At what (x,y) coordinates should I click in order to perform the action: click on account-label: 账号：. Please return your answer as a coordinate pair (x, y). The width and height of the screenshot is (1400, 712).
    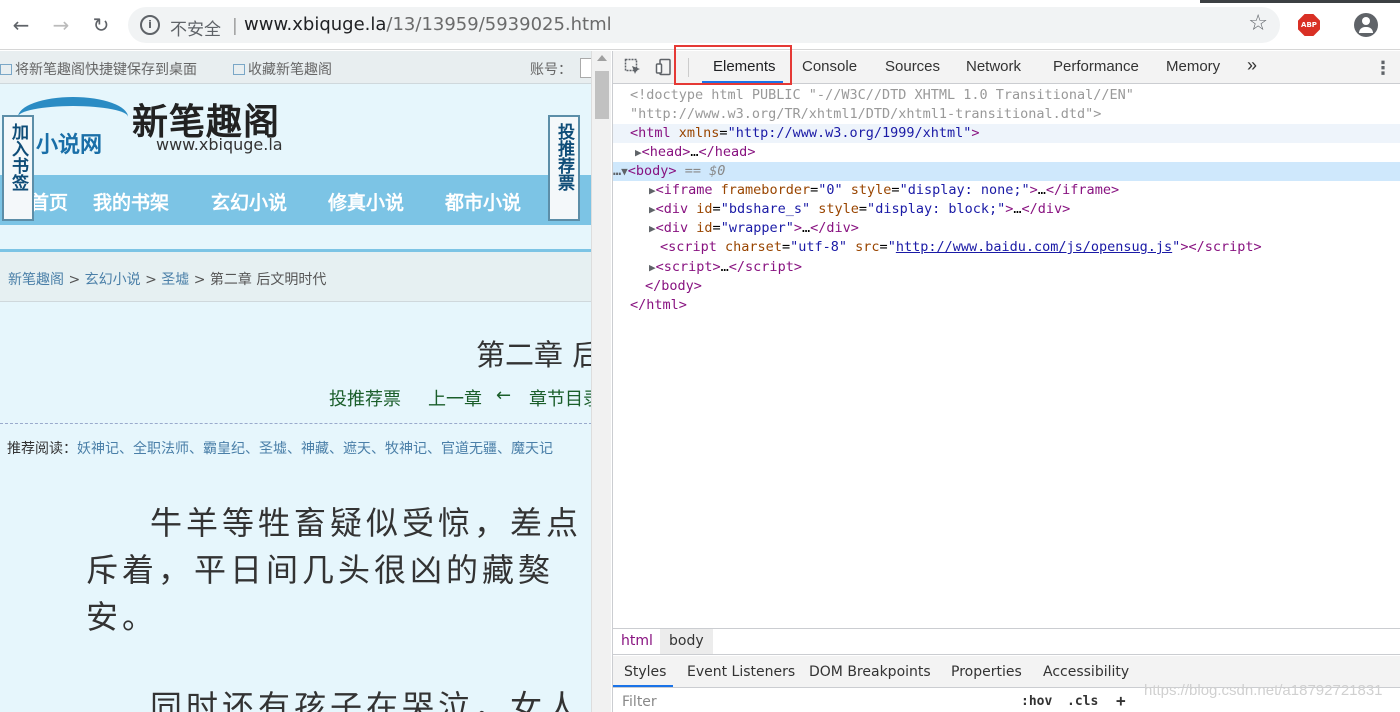
    Looking at the image, I should click on (551, 70).